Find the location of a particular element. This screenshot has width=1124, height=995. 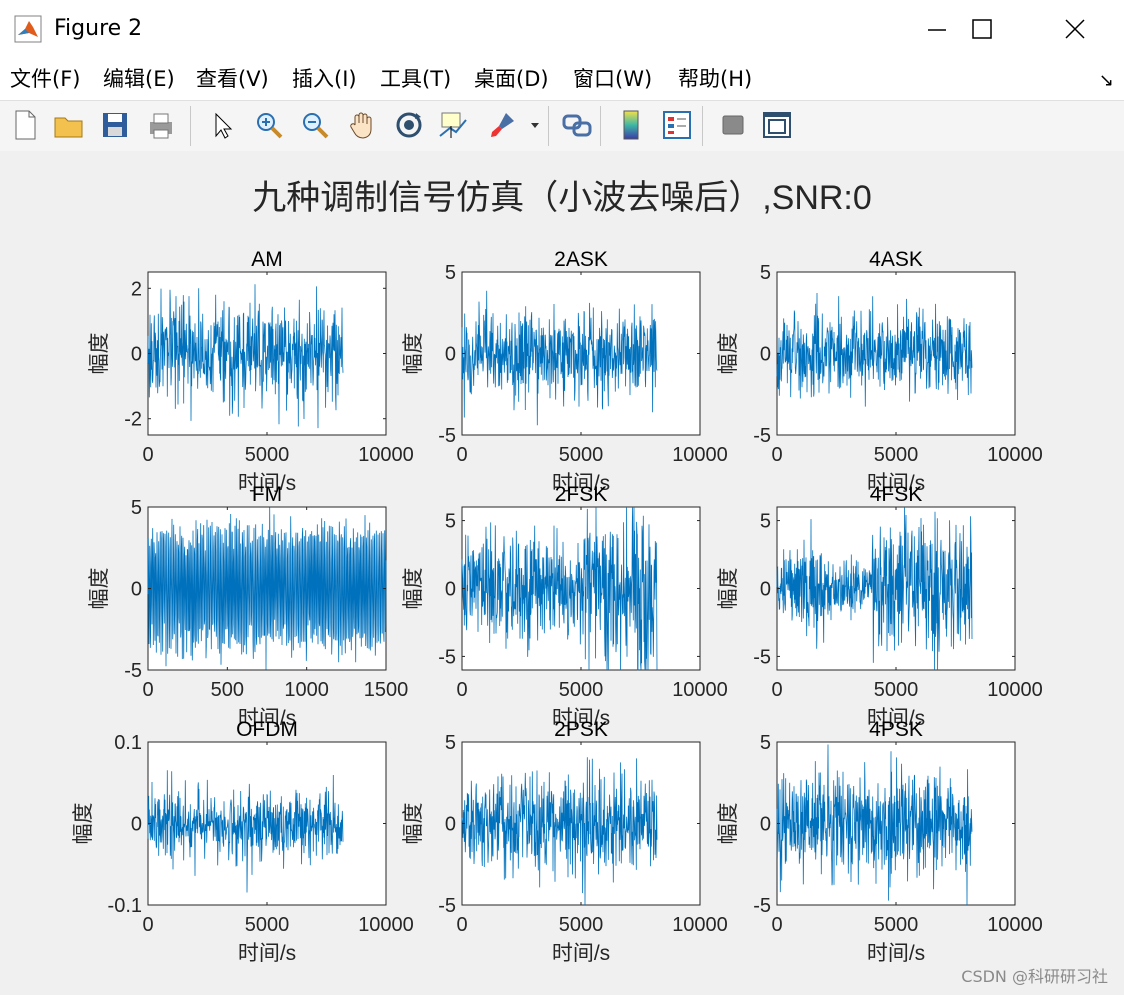

legend-button is located at coordinates (677, 125).